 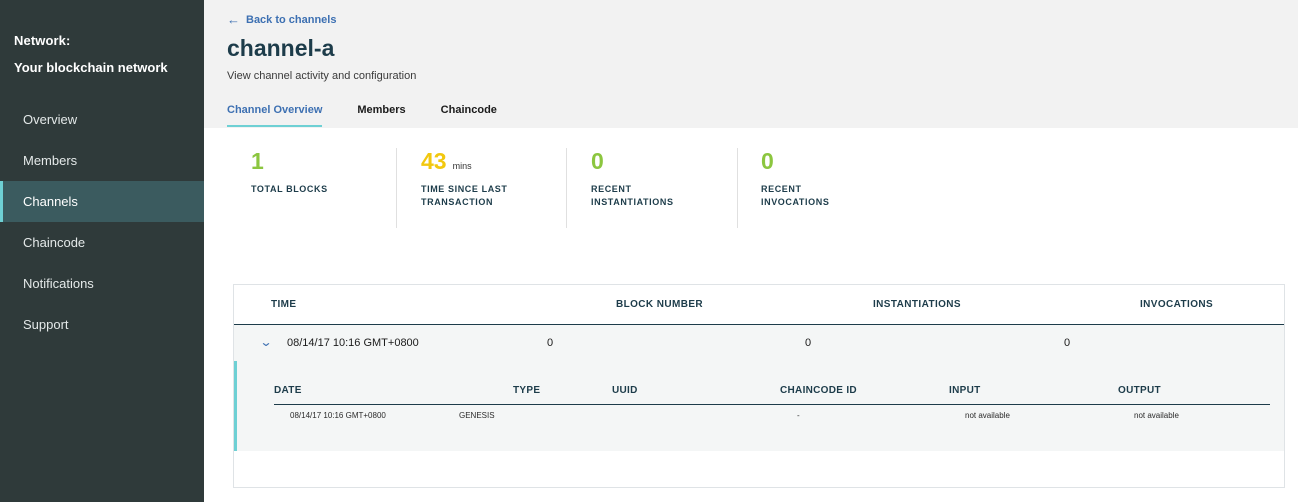 What do you see at coordinates (102, 324) in the screenshot?
I see `sidebar-item-support: Support` at bounding box center [102, 324].